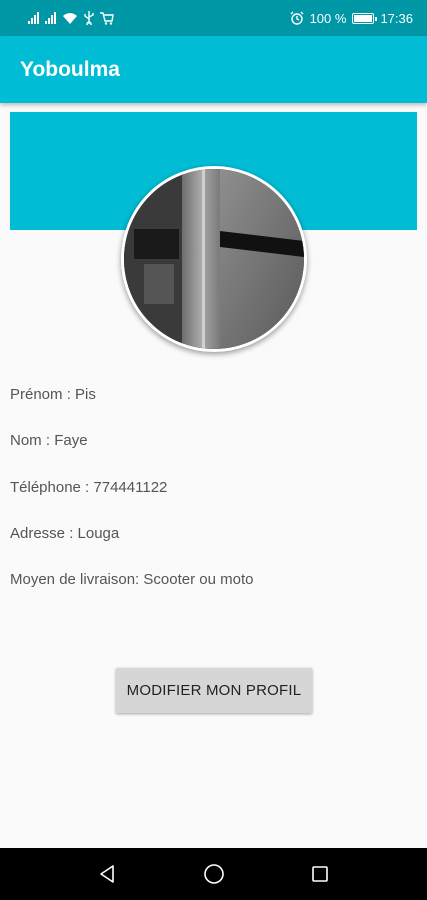 Image resolution: width=427 pixels, height=900 pixels. I want to click on navigation-bar, so click(213, 874).